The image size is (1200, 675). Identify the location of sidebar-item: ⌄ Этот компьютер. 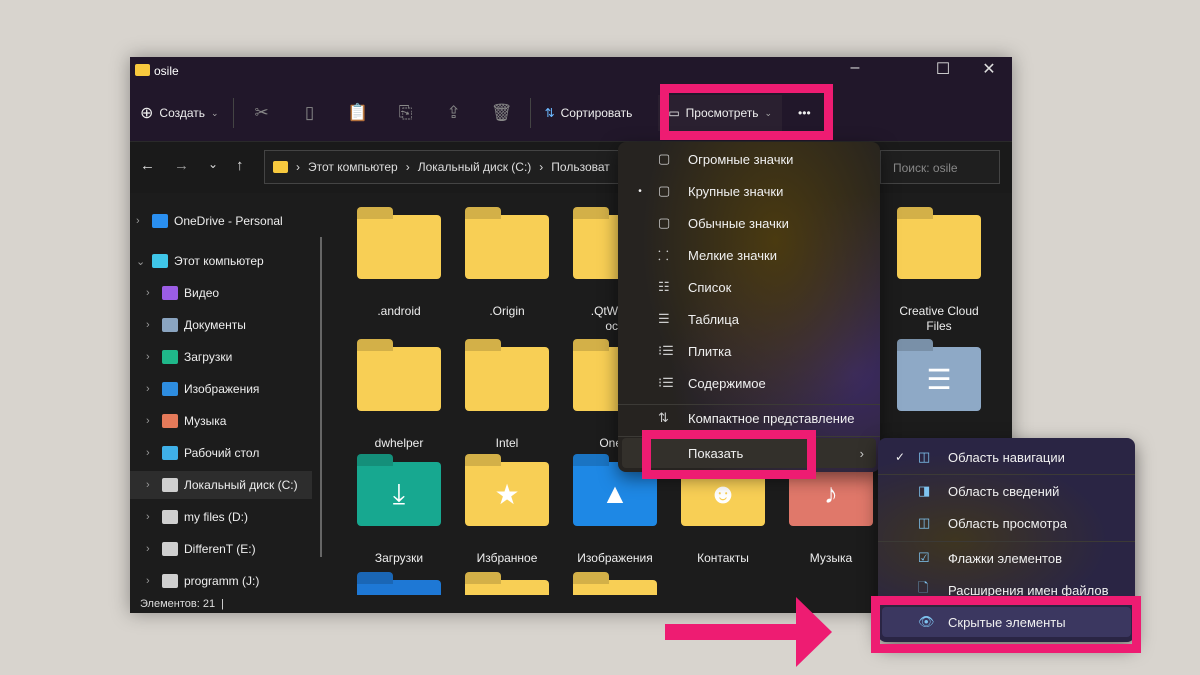
(221, 261).